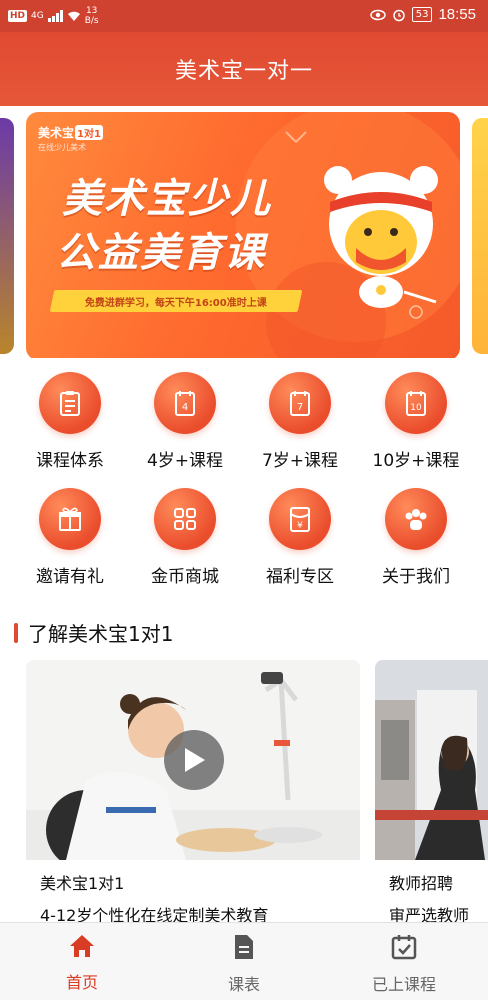 The image size is (488, 1000). Describe the element at coordinates (82, 963) in the screenshot. I see `tab-home: 首页` at that location.